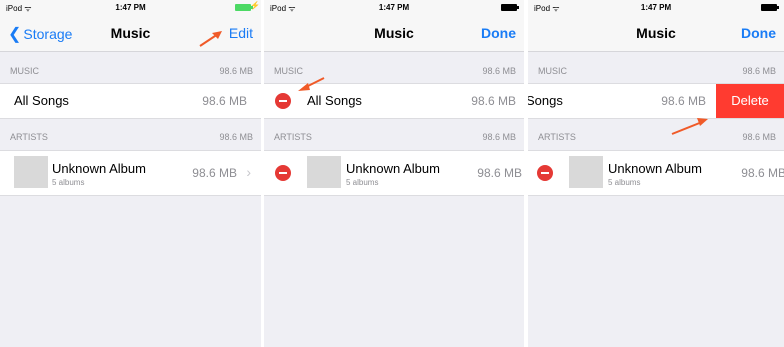 The width and height of the screenshot is (784, 347). I want to click on chevron-right-icon: ›, so click(248, 172).